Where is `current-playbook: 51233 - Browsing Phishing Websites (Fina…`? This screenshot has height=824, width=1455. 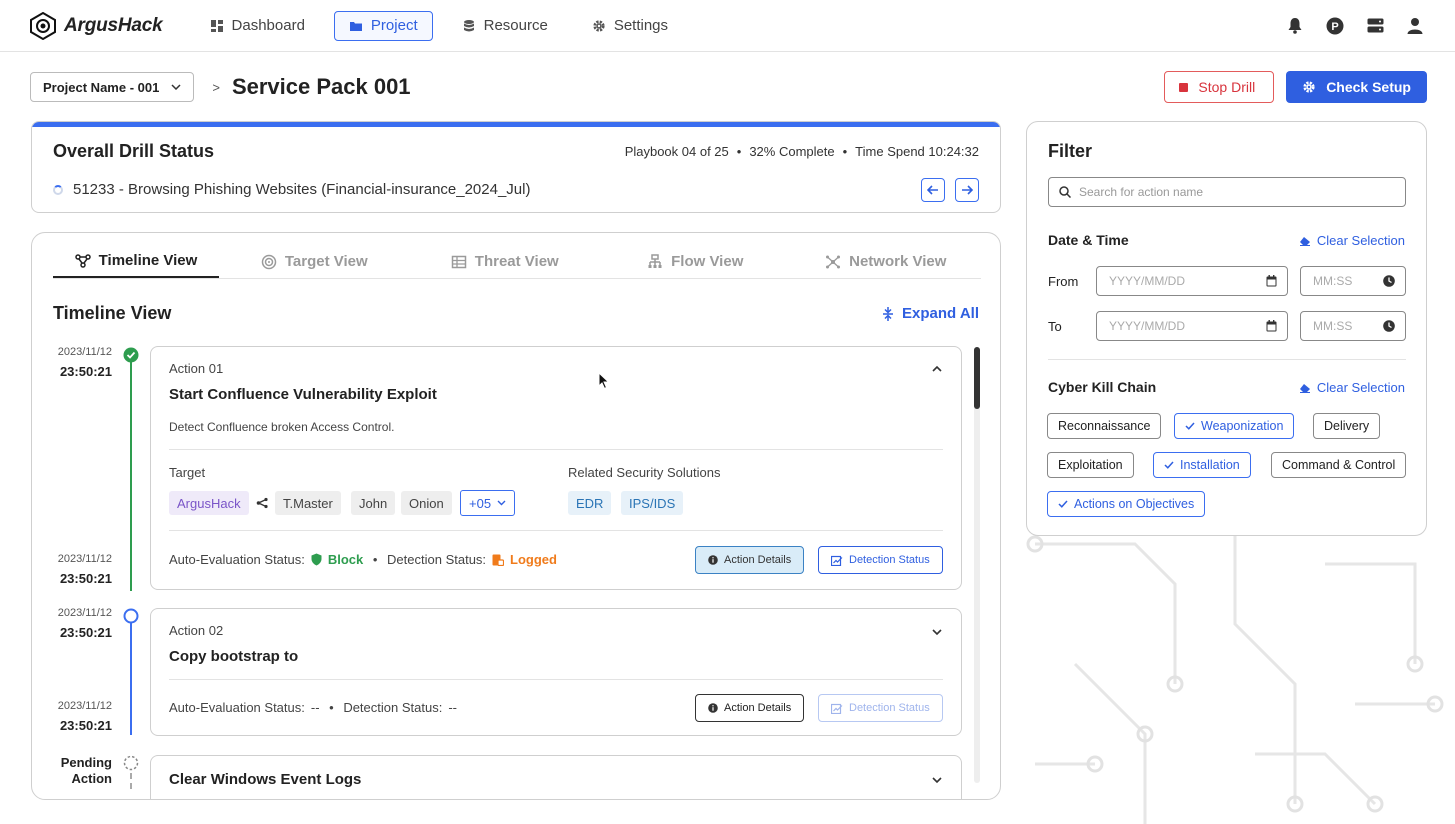
current-playbook: 51233 - Browsing Phishing Websites (Fina… is located at coordinates (291, 189).